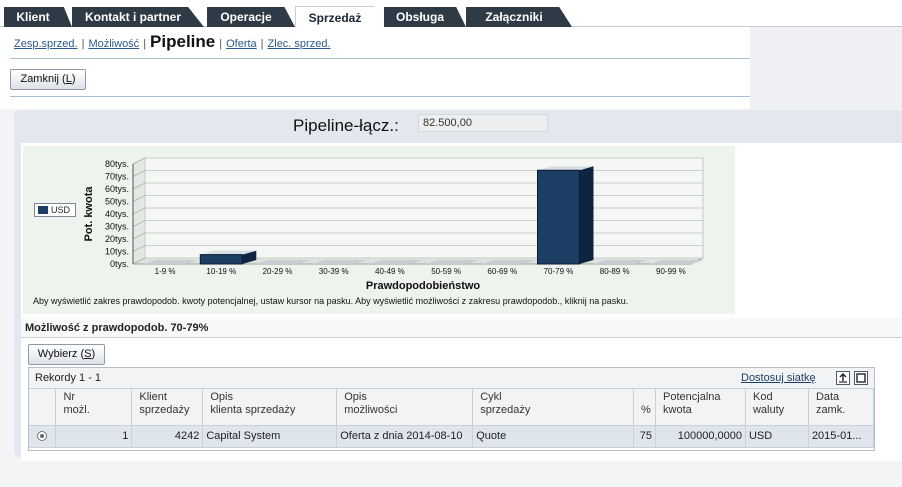 The image size is (902, 487). I want to click on select-button: Wybierz (S), so click(66, 354).